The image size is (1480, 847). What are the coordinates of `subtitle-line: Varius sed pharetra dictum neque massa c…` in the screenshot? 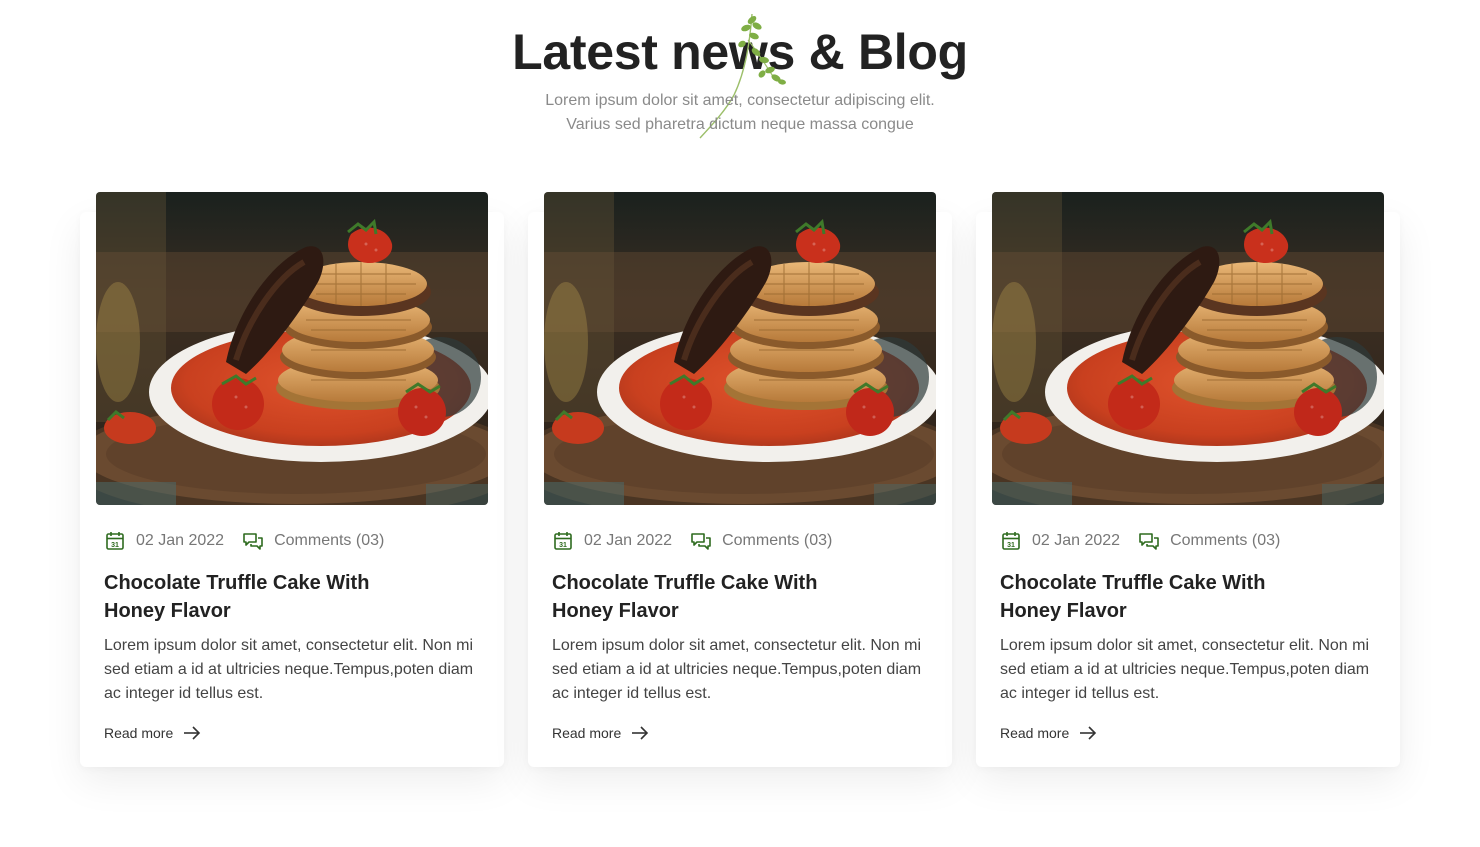 It's located at (740, 124).